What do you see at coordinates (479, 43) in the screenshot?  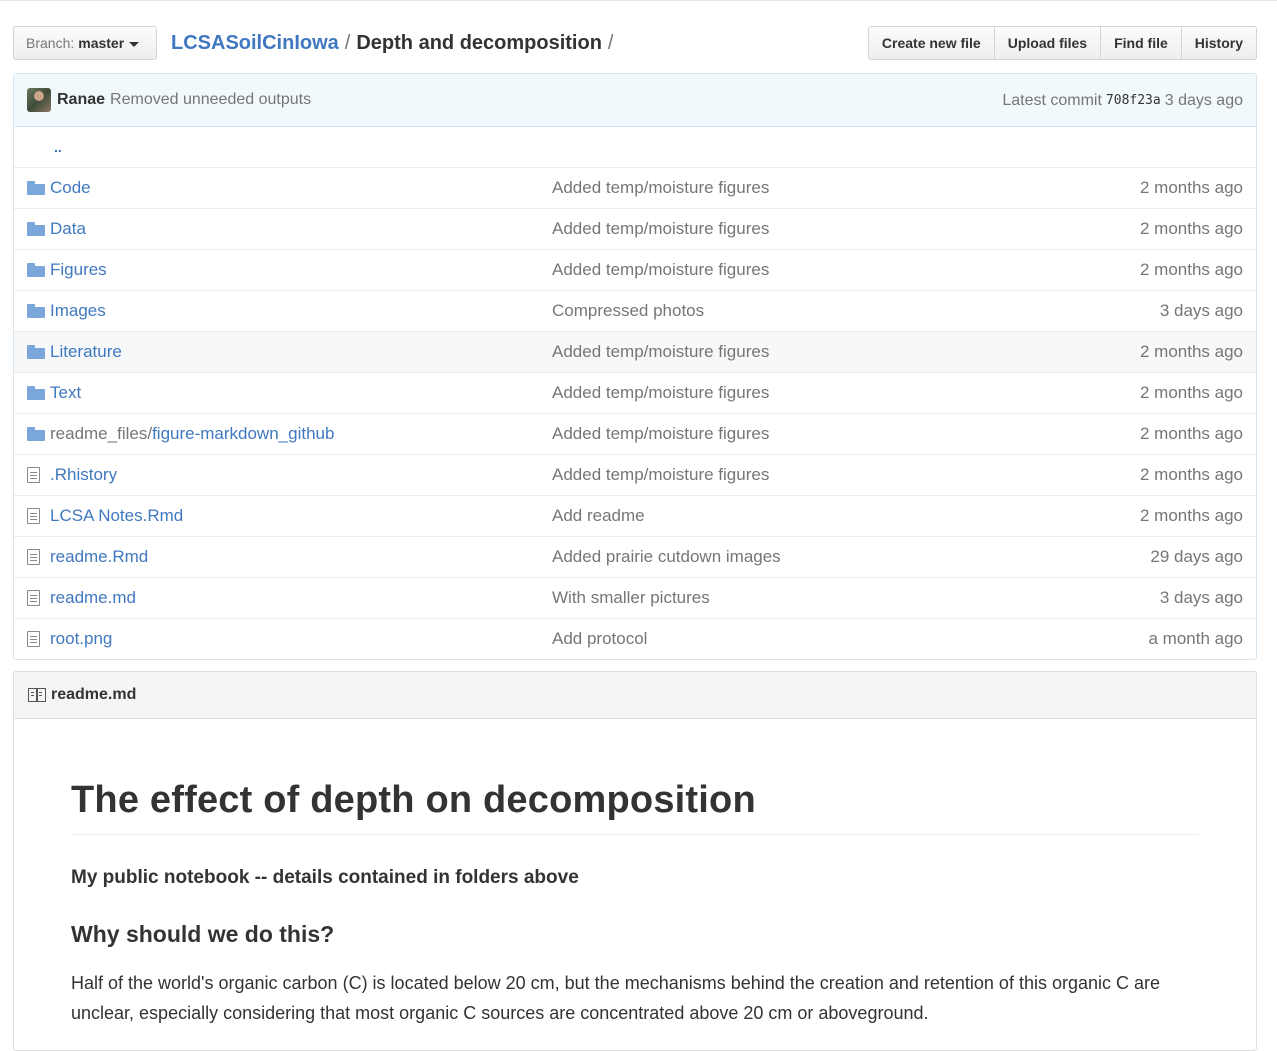 I see `breadcrumb-current-dir: Depth and decomposition` at bounding box center [479, 43].